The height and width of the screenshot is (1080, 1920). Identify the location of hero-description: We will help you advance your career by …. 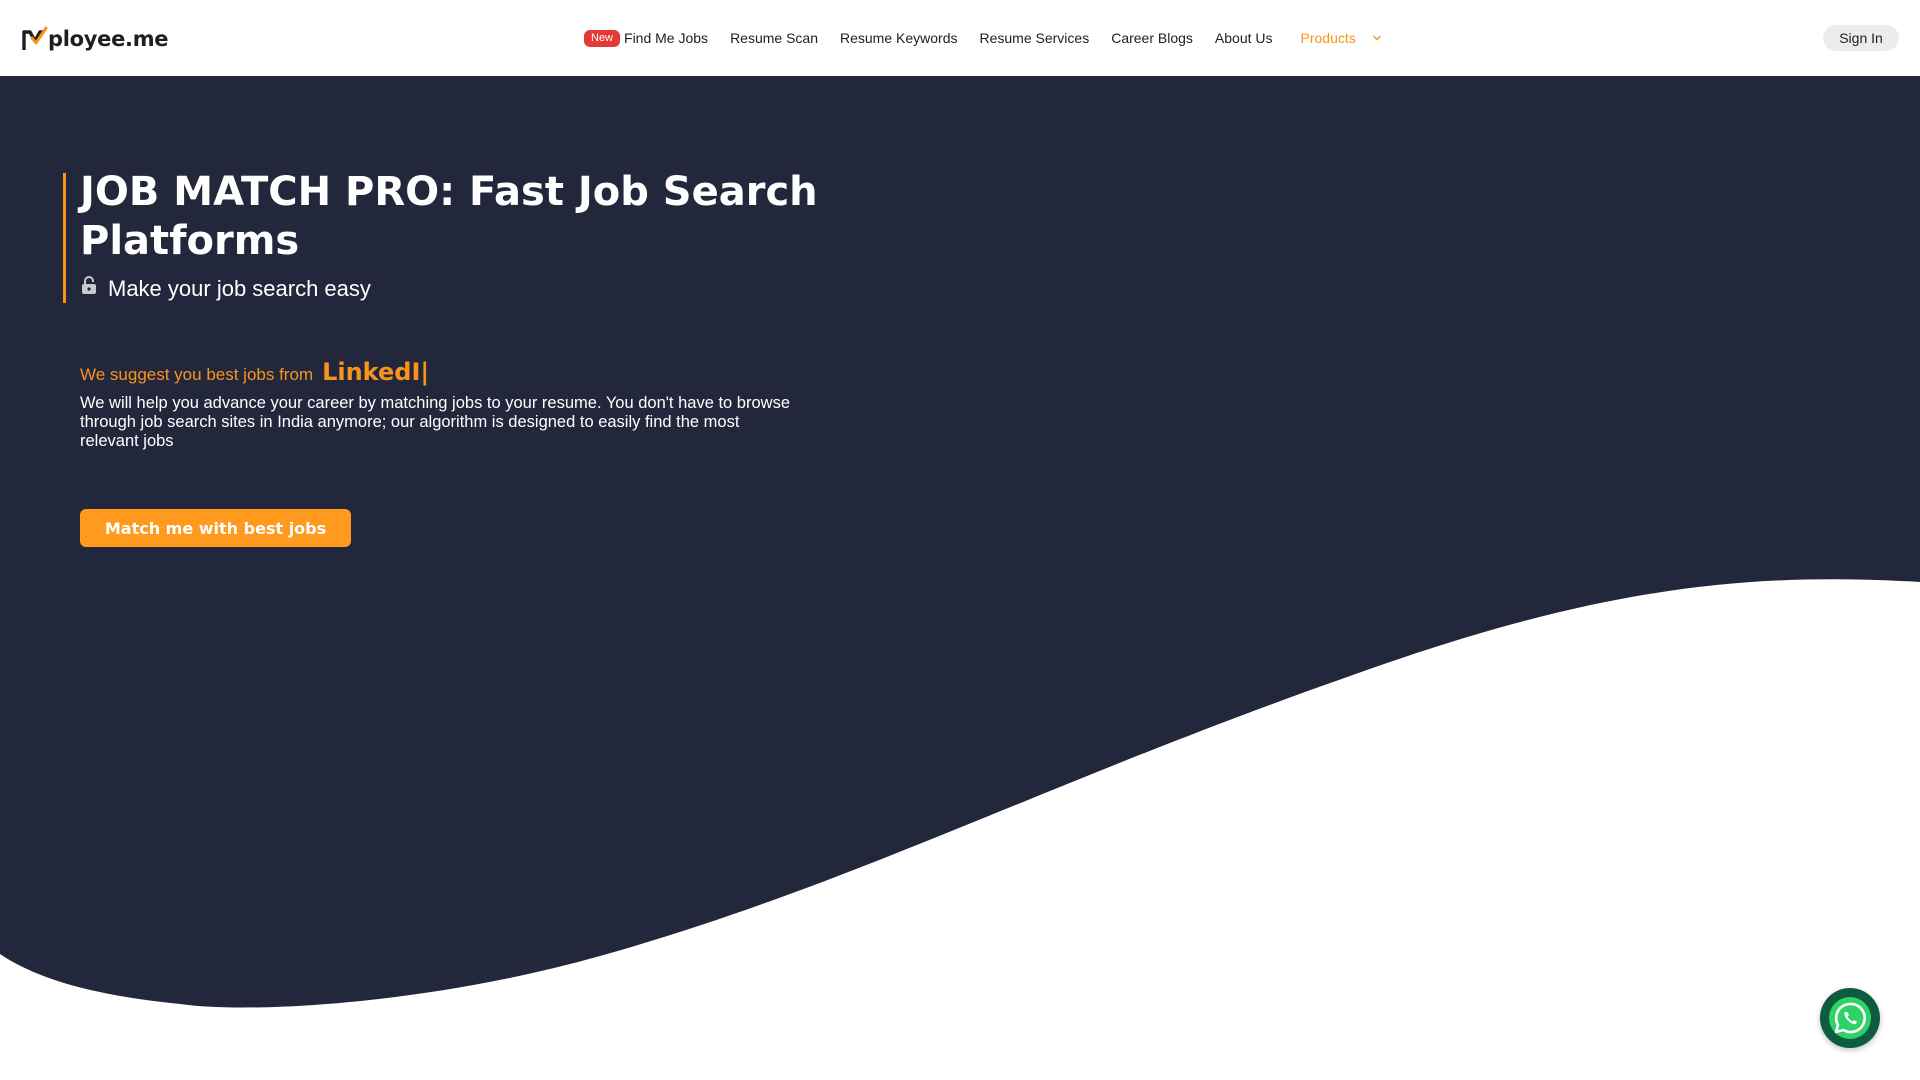
(435, 422).